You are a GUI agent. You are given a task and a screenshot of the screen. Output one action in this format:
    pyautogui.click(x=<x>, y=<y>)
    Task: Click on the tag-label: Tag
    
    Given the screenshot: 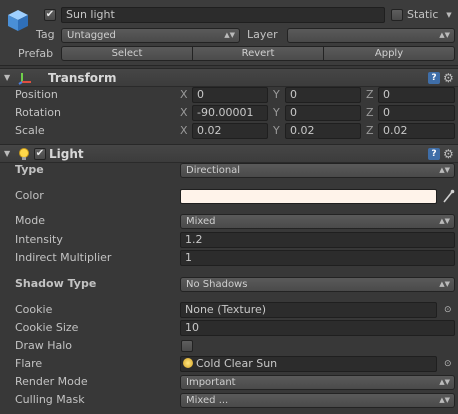 What is the action you would take?
    pyautogui.click(x=45, y=34)
    